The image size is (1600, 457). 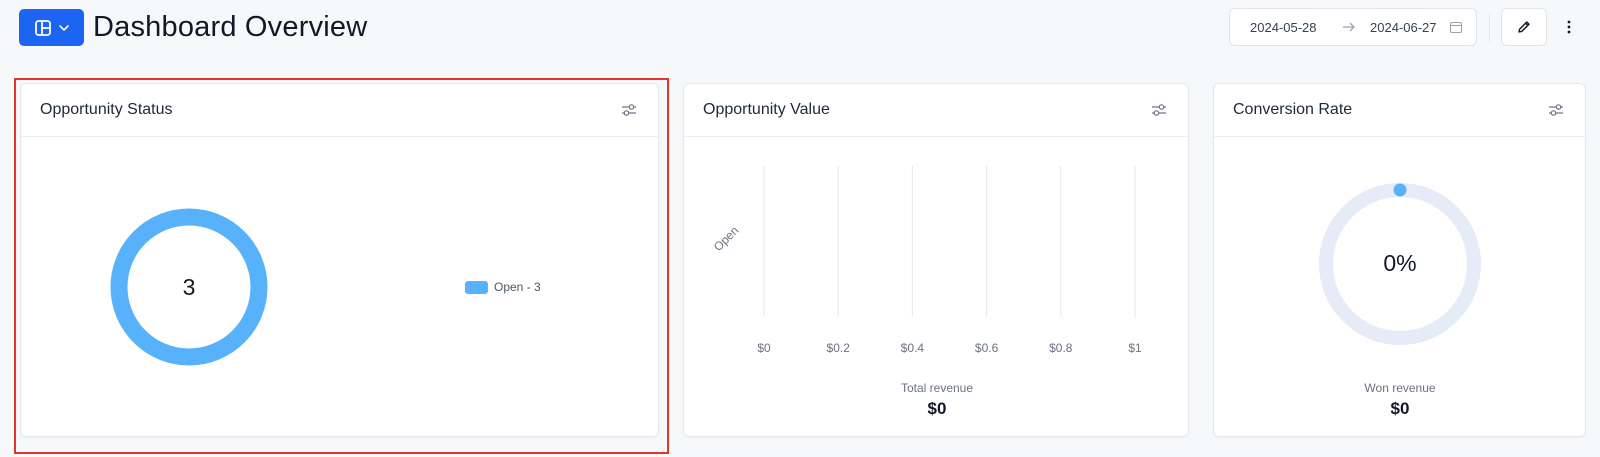 I want to click on chevron-down-icon, so click(x=63, y=27).